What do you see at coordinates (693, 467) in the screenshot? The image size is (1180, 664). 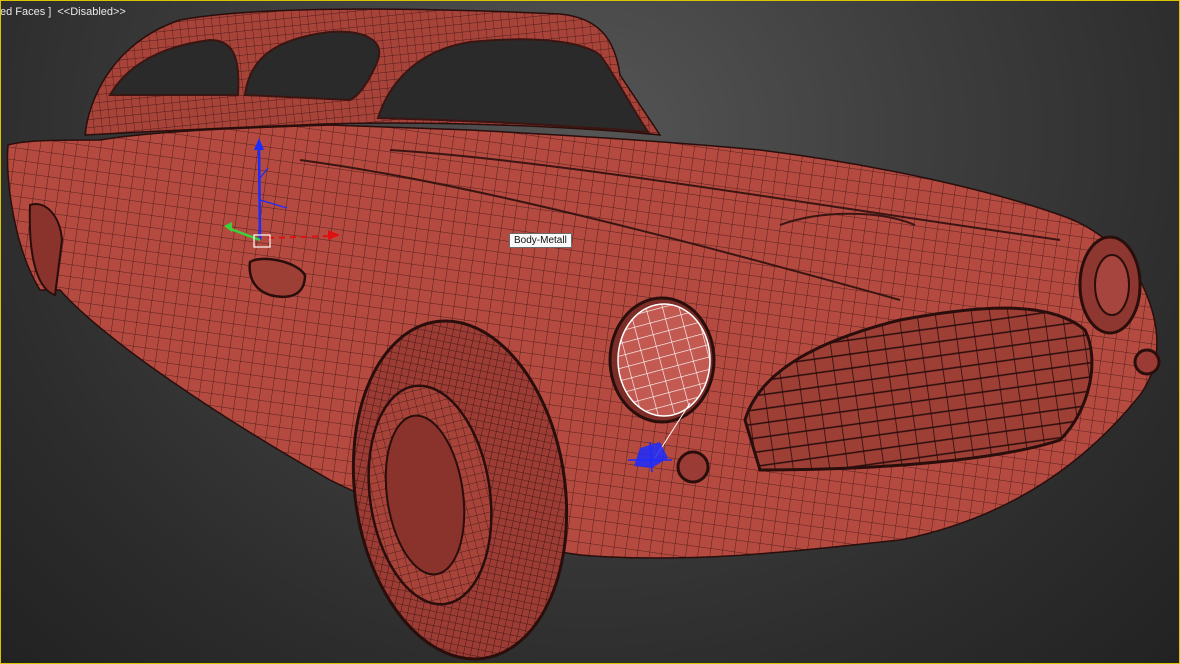 I see `fog-light-left` at bounding box center [693, 467].